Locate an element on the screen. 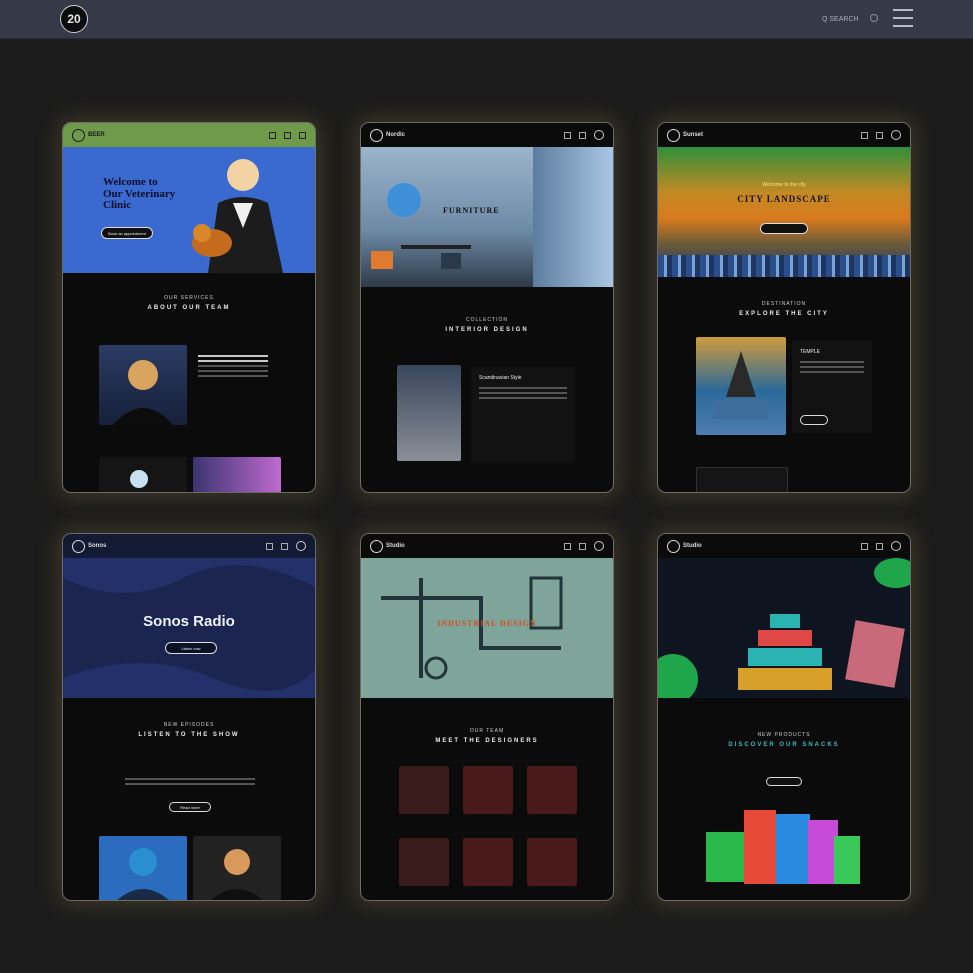  card-brand: Sunset is located at coordinates (693, 135).